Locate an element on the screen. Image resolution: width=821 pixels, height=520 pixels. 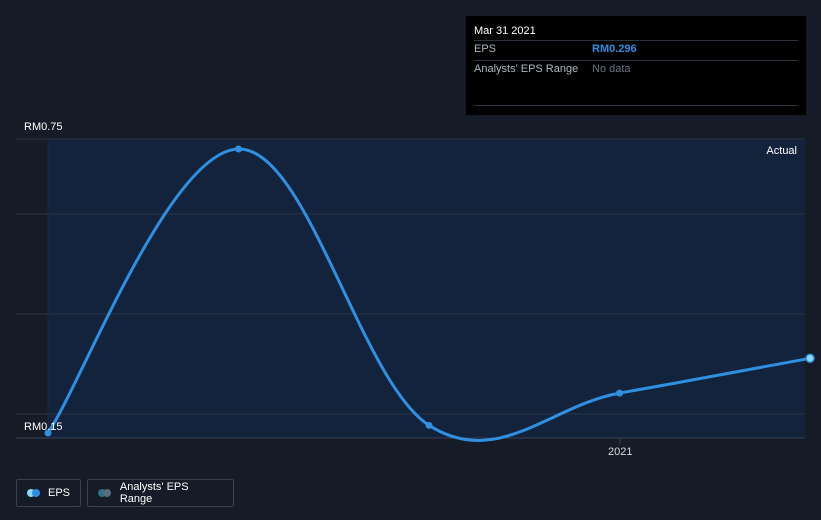
eps-legend-icon is located at coordinates (33, 493).